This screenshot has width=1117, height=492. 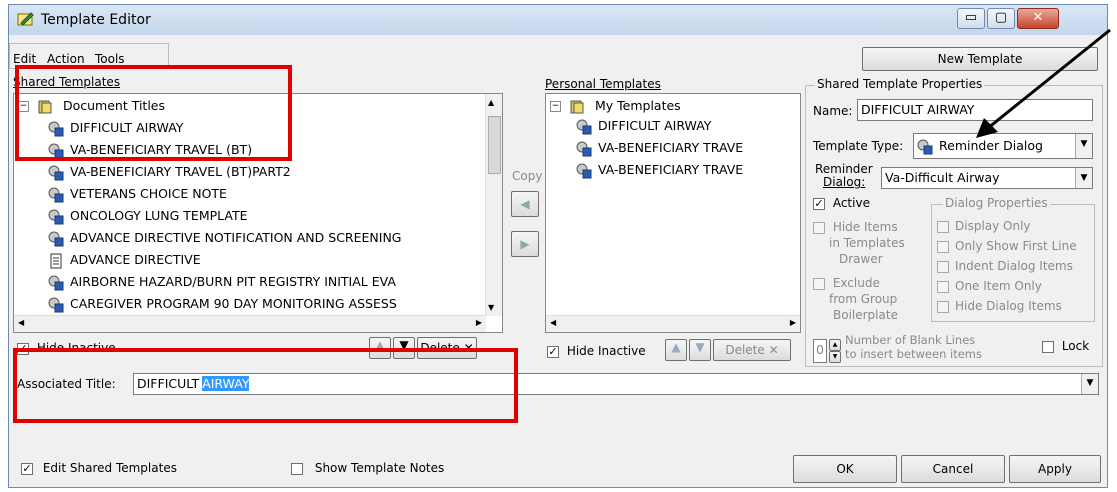 What do you see at coordinates (180, 171) in the screenshot?
I see `template-item-label: VA-BENEFICIARY TRAVEL (BT)PART2` at bounding box center [180, 171].